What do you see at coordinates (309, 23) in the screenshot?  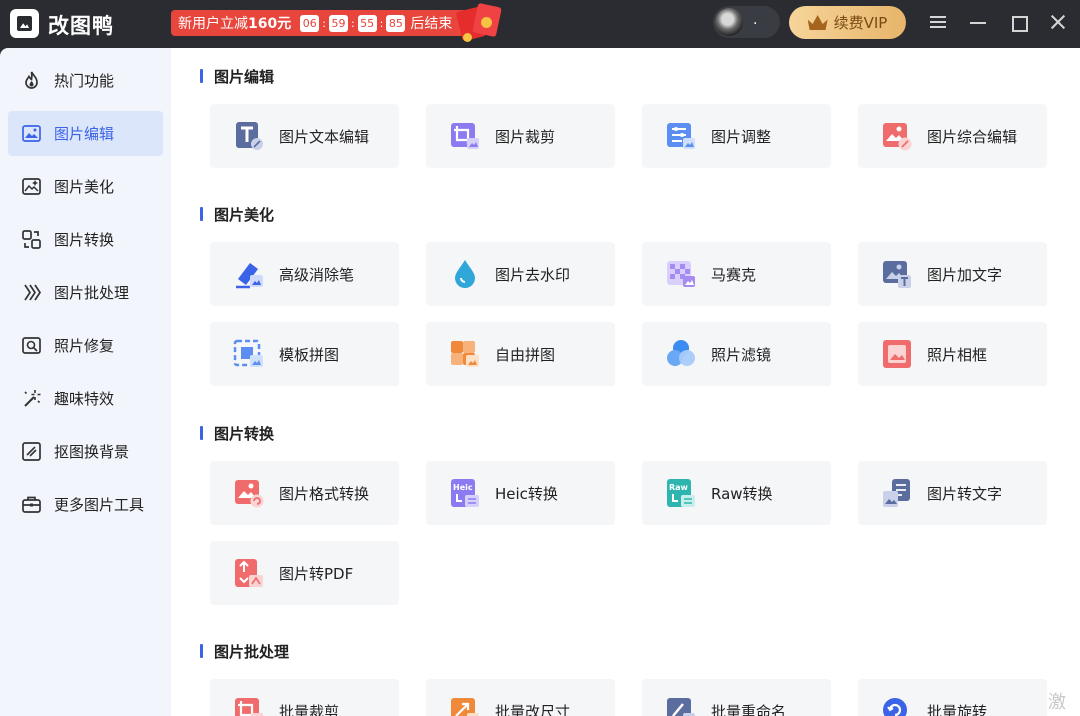 I see `timer-hours: 06` at bounding box center [309, 23].